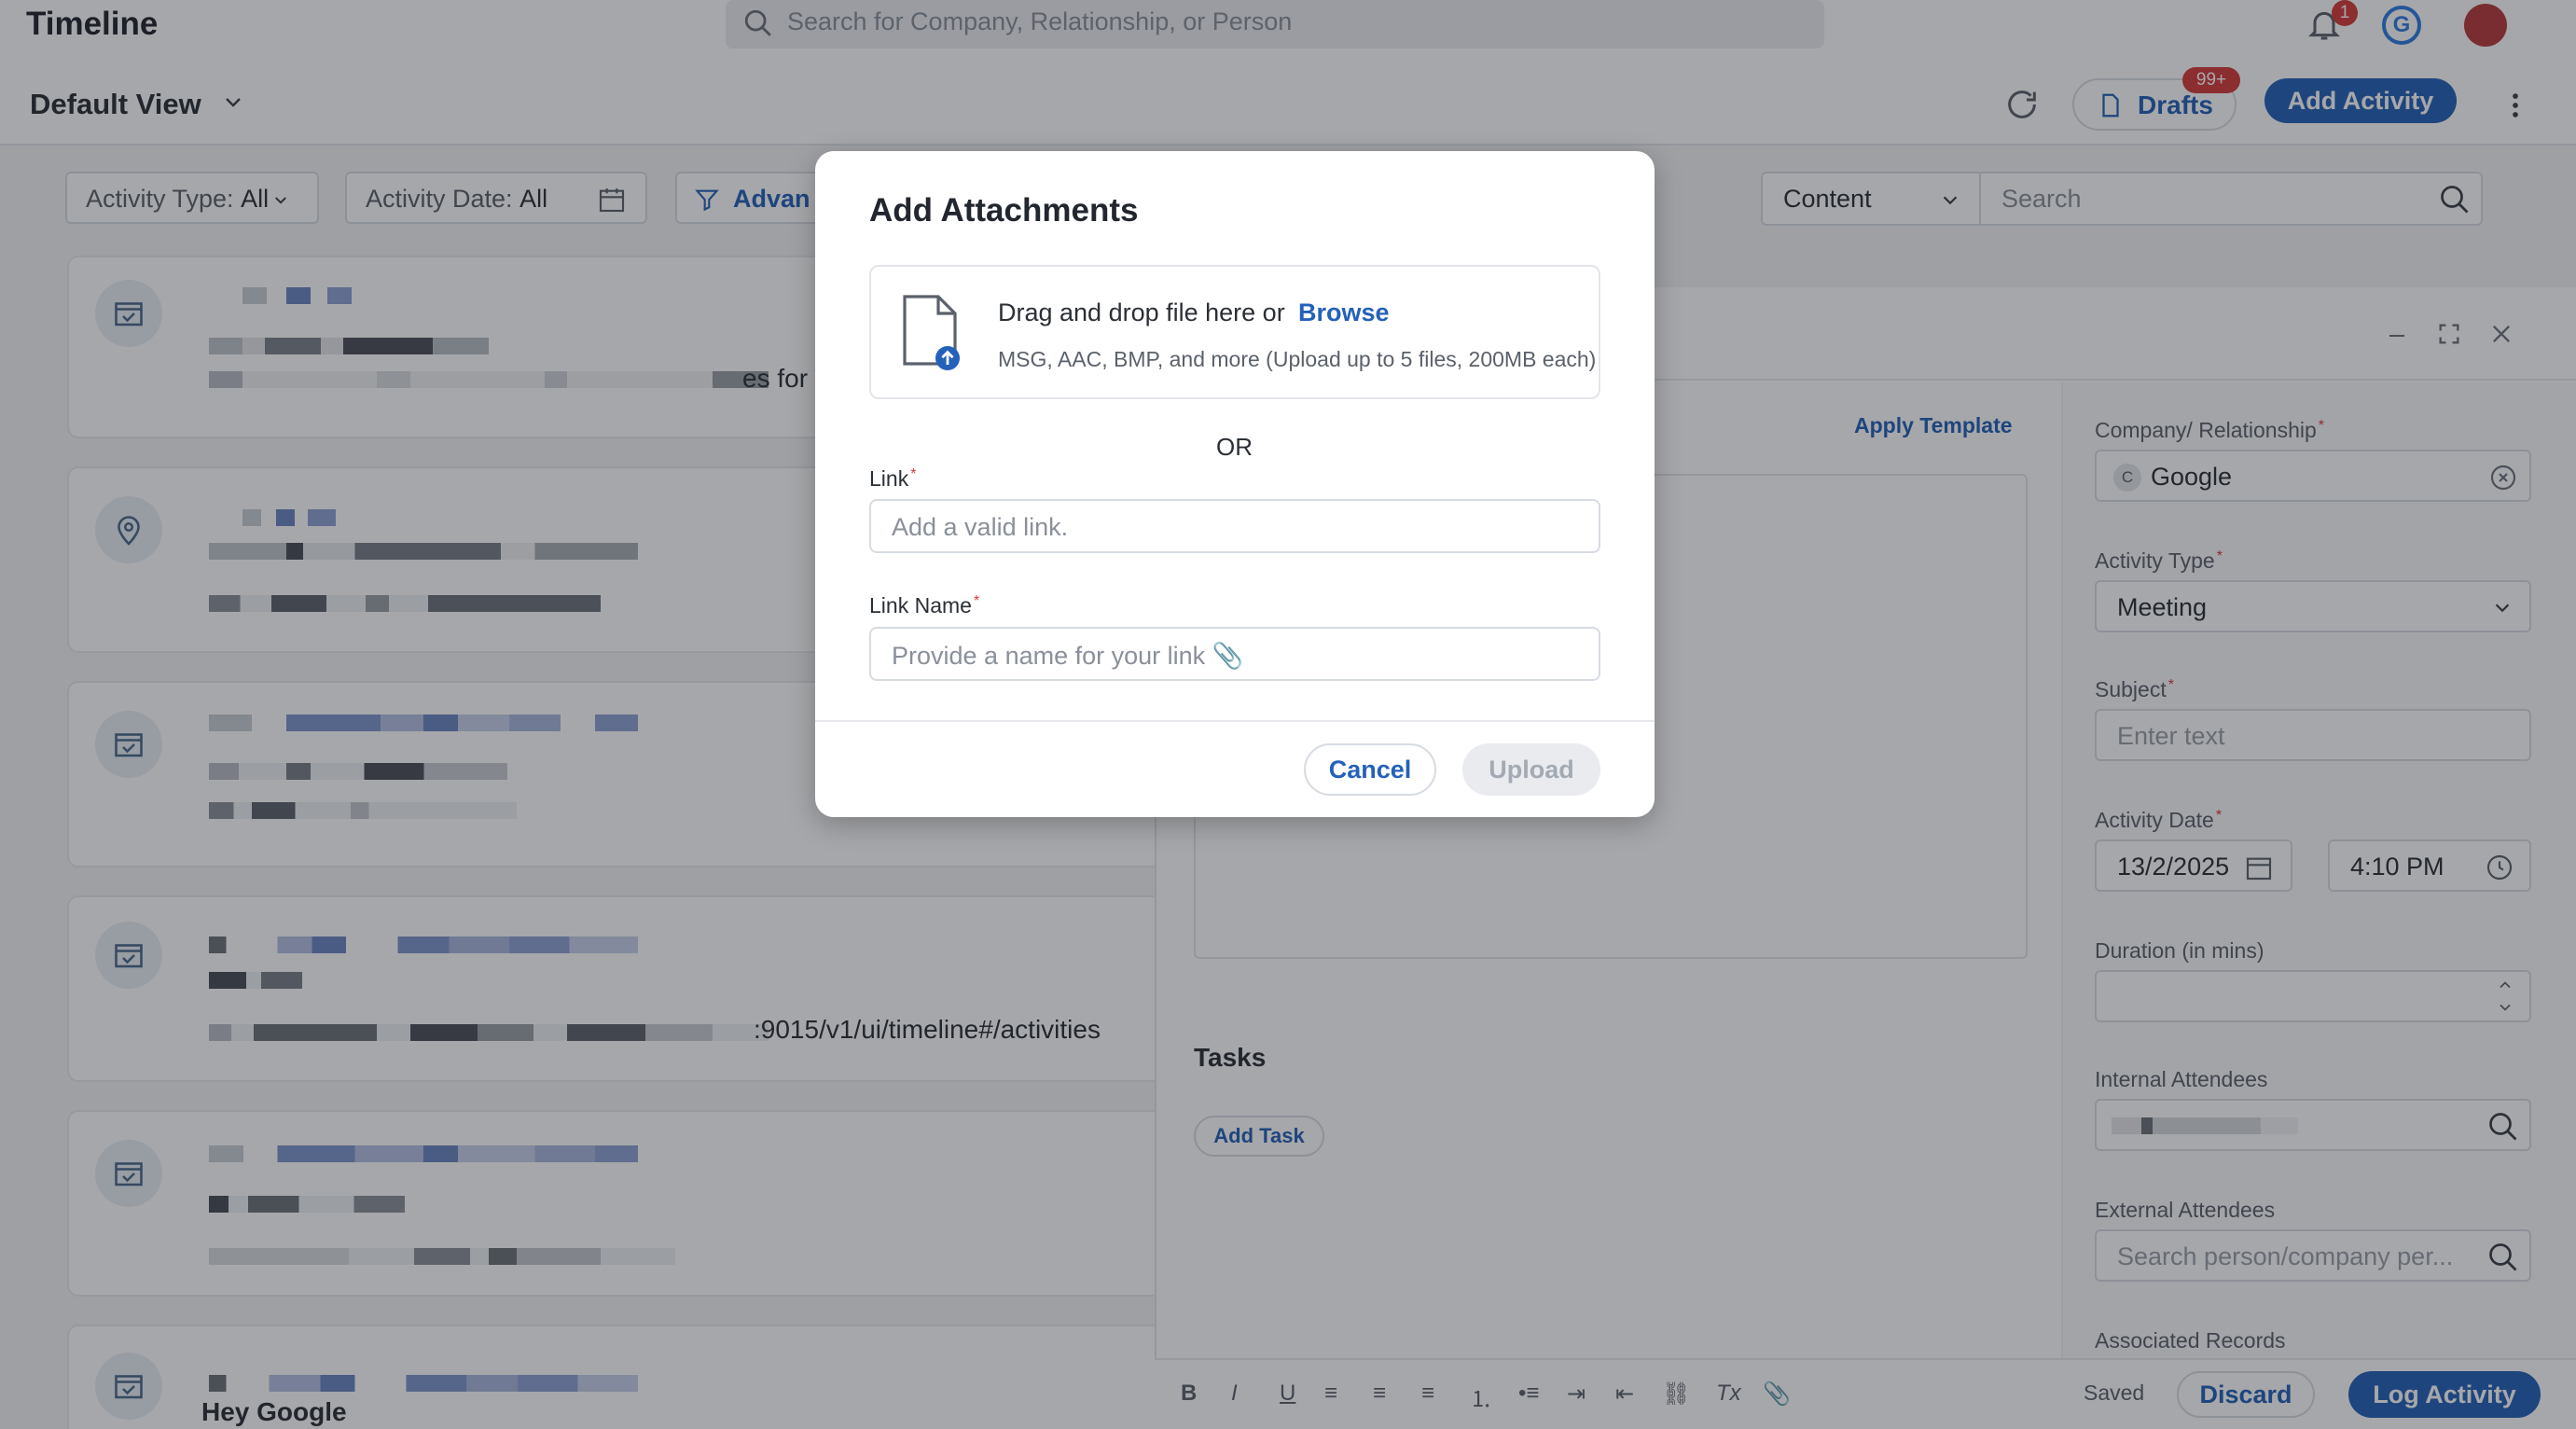  I want to click on link-input: Add a valid link., so click(1234, 526).